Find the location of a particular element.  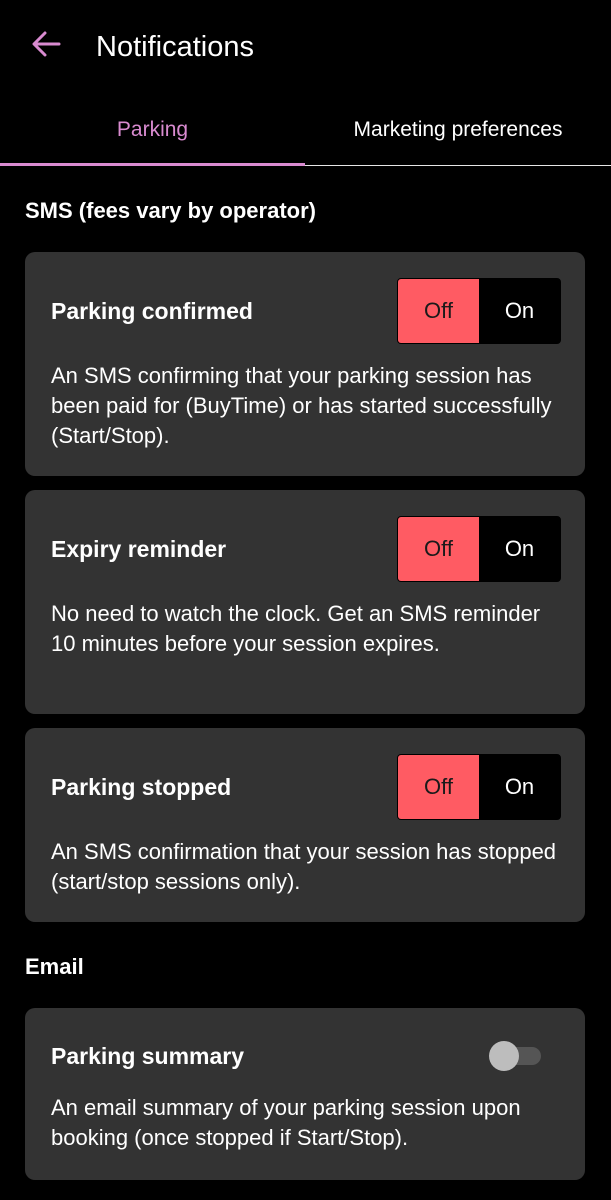

back-button is located at coordinates (46, 46).